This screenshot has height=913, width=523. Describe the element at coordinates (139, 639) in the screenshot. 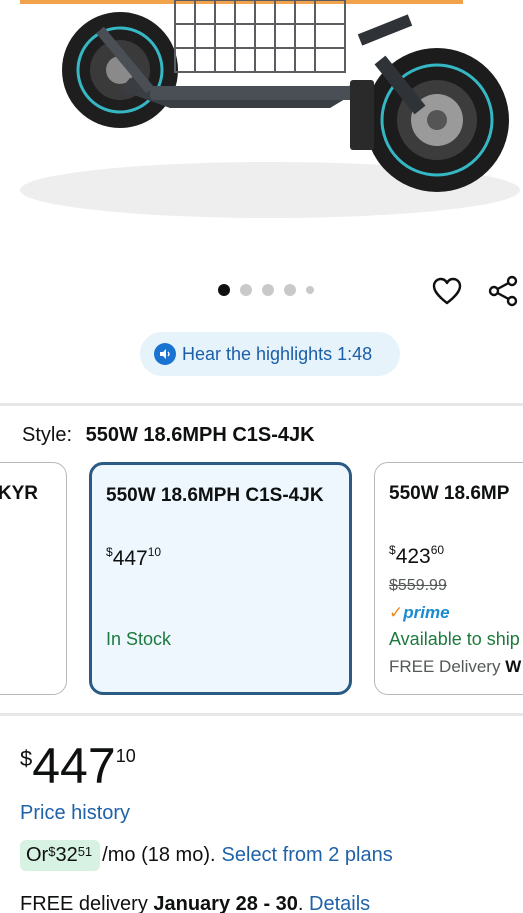

I see `variant-stock: In Stock` at that location.